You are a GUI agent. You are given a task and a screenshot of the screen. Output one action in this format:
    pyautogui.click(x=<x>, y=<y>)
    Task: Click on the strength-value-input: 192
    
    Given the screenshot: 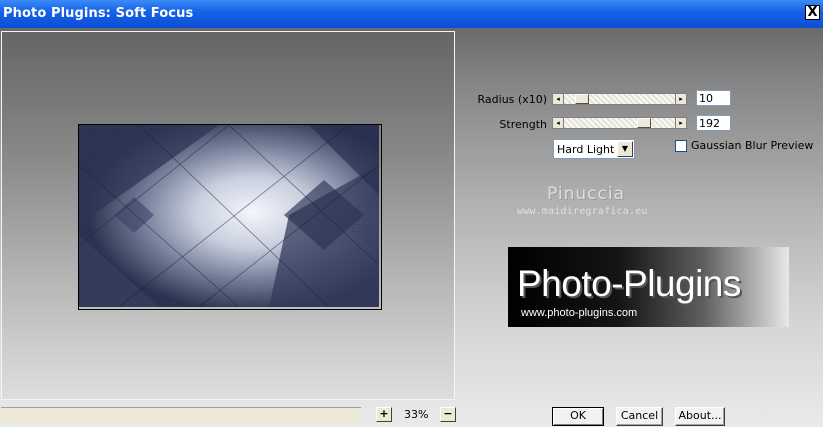 What is the action you would take?
    pyautogui.click(x=713, y=123)
    